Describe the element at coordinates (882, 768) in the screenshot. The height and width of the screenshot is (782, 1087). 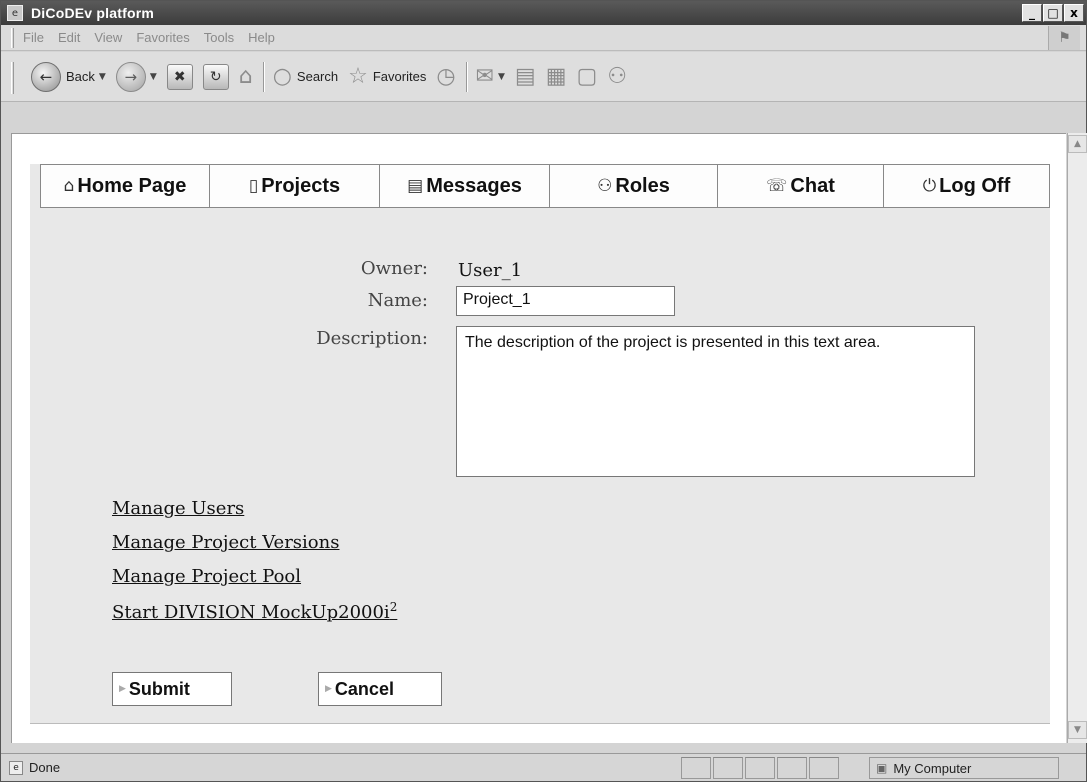
I see `computer-icon: ▣` at that location.